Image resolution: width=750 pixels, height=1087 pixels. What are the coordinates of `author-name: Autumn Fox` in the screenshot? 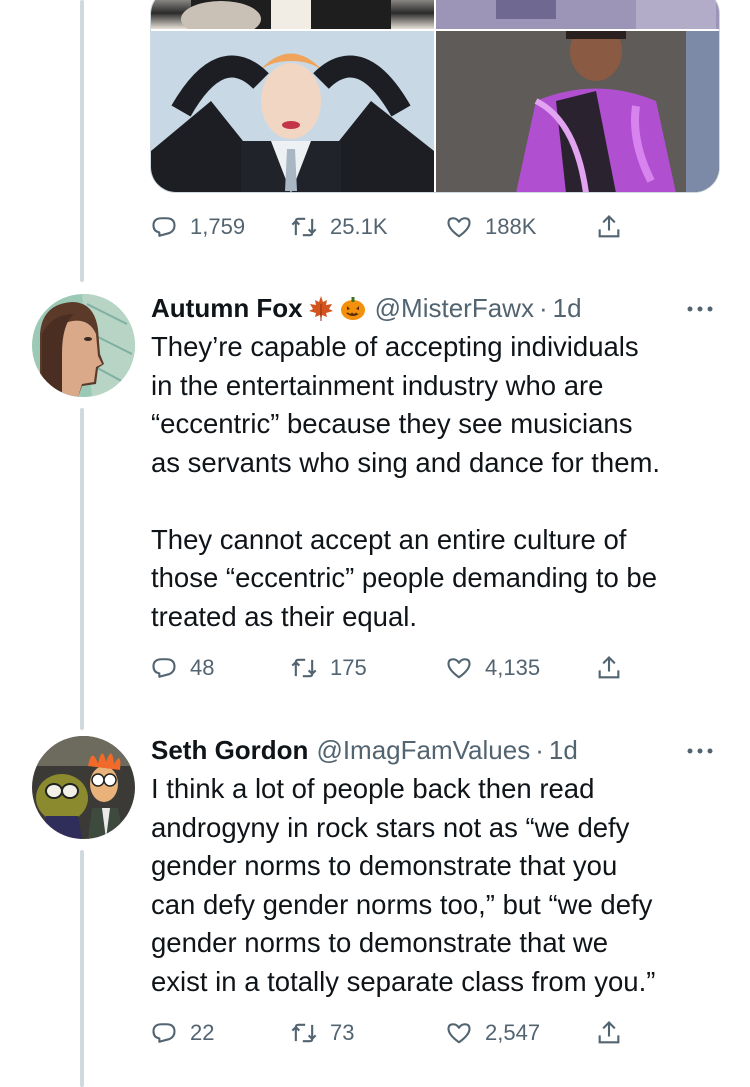 It's located at (227, 308).